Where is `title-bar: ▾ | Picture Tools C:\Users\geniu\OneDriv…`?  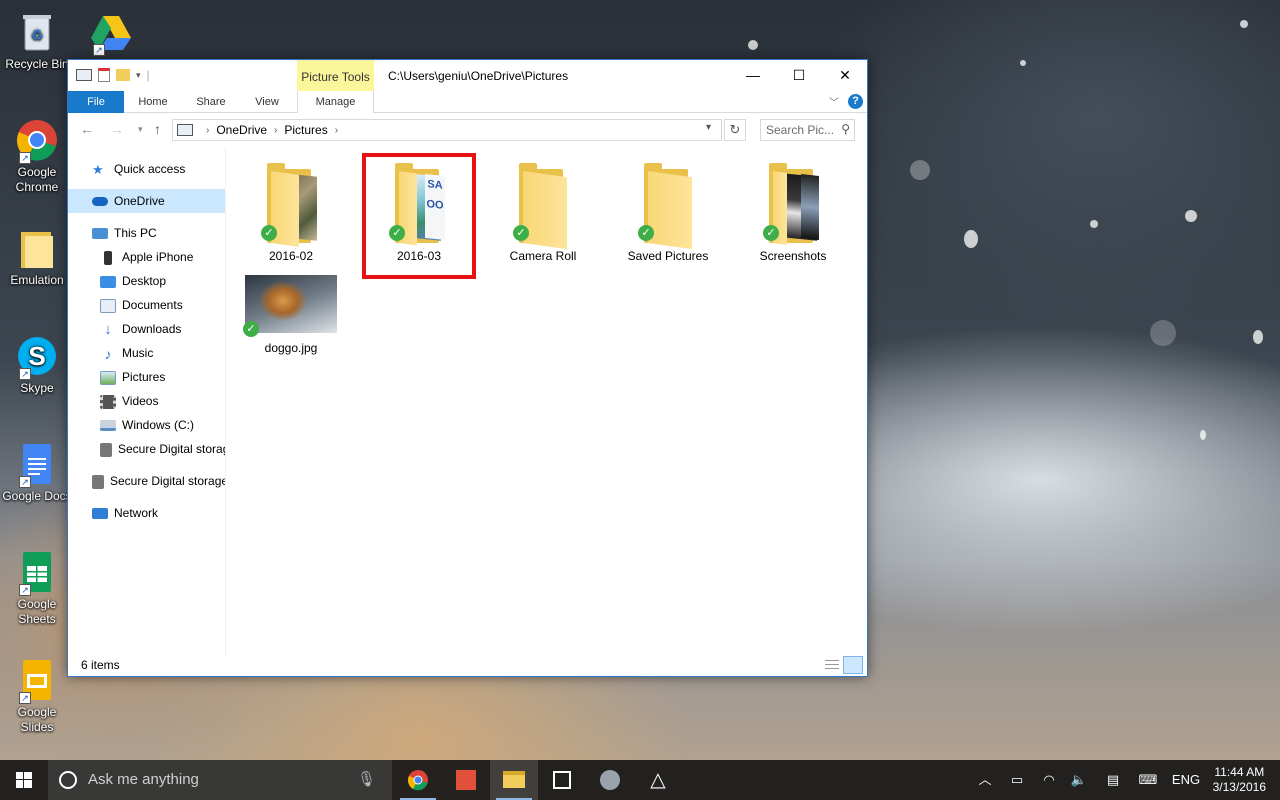 title-bar: ▾ | Picture Tools C:\Users\geniu\OneDriv… is located at coordinates (467, 75).